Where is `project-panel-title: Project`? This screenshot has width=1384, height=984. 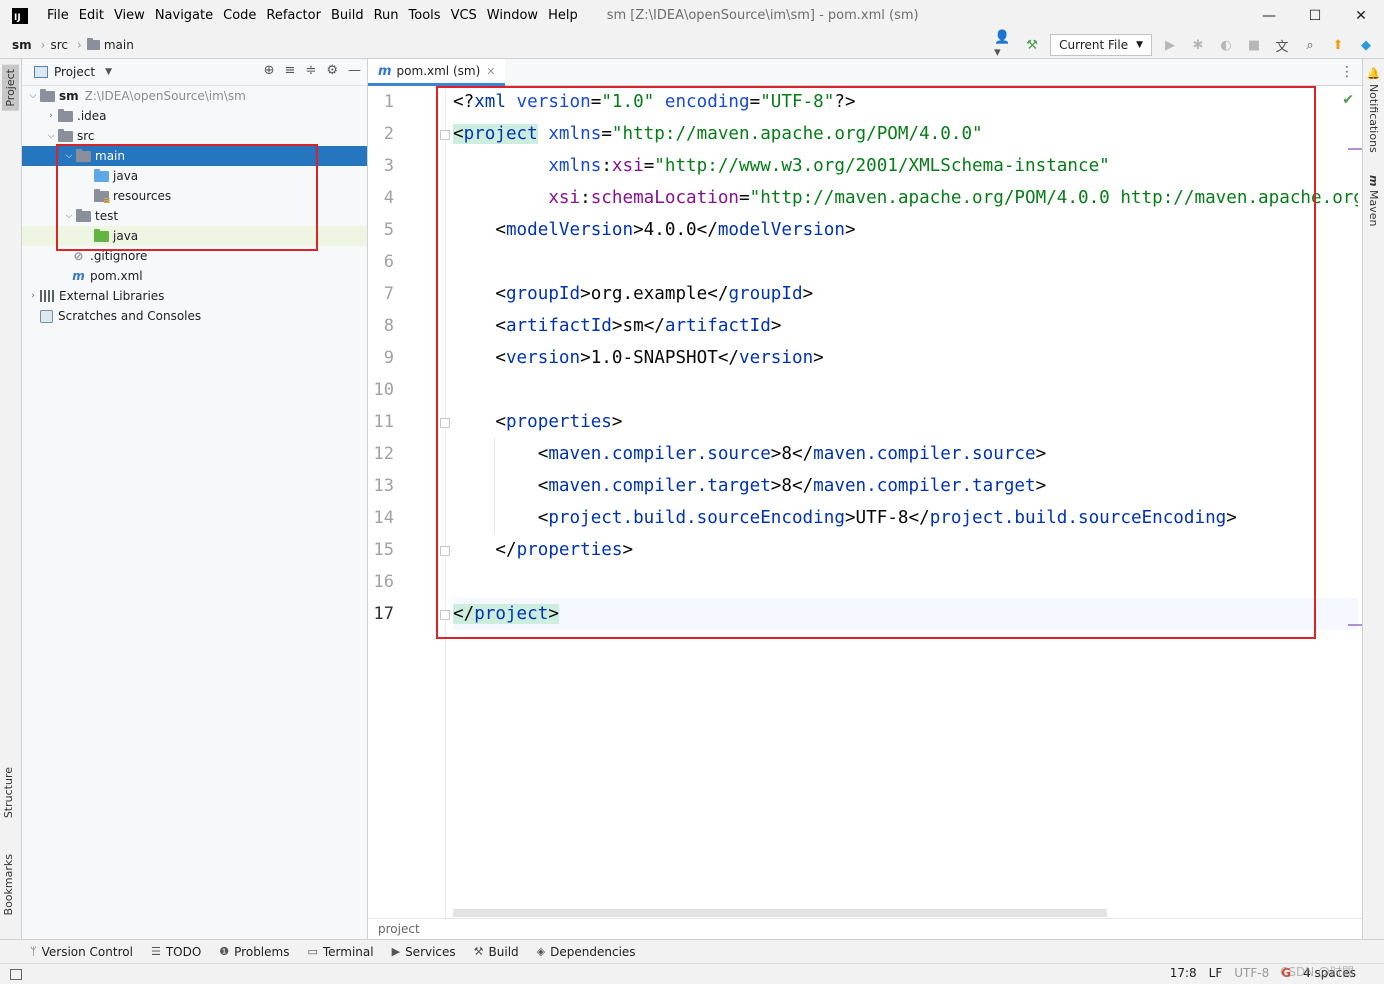
project-panel-title: Project is located at coordinates (74, 72).